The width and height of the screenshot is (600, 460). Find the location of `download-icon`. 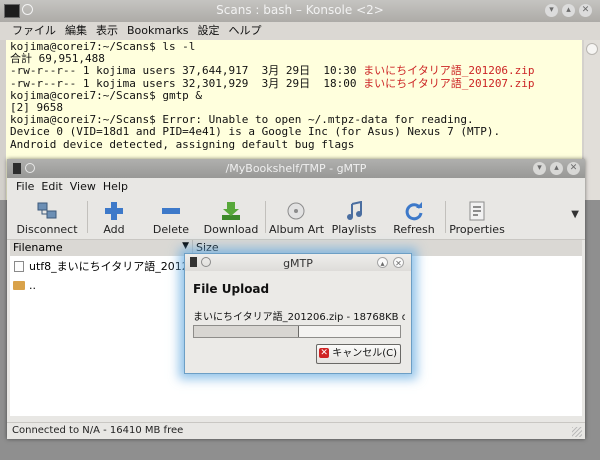

download-icon is located at coordinates (231, 211).